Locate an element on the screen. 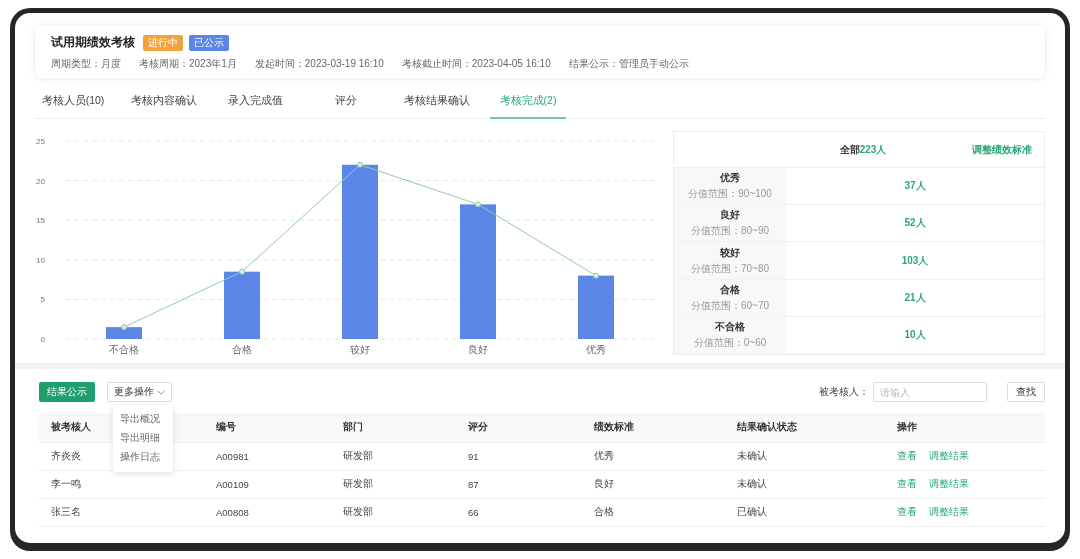 Image resolution: width=1080 pixels, height=559 pixels. meta-text: 周期类型：月度 is located at coordinates (86, 64).